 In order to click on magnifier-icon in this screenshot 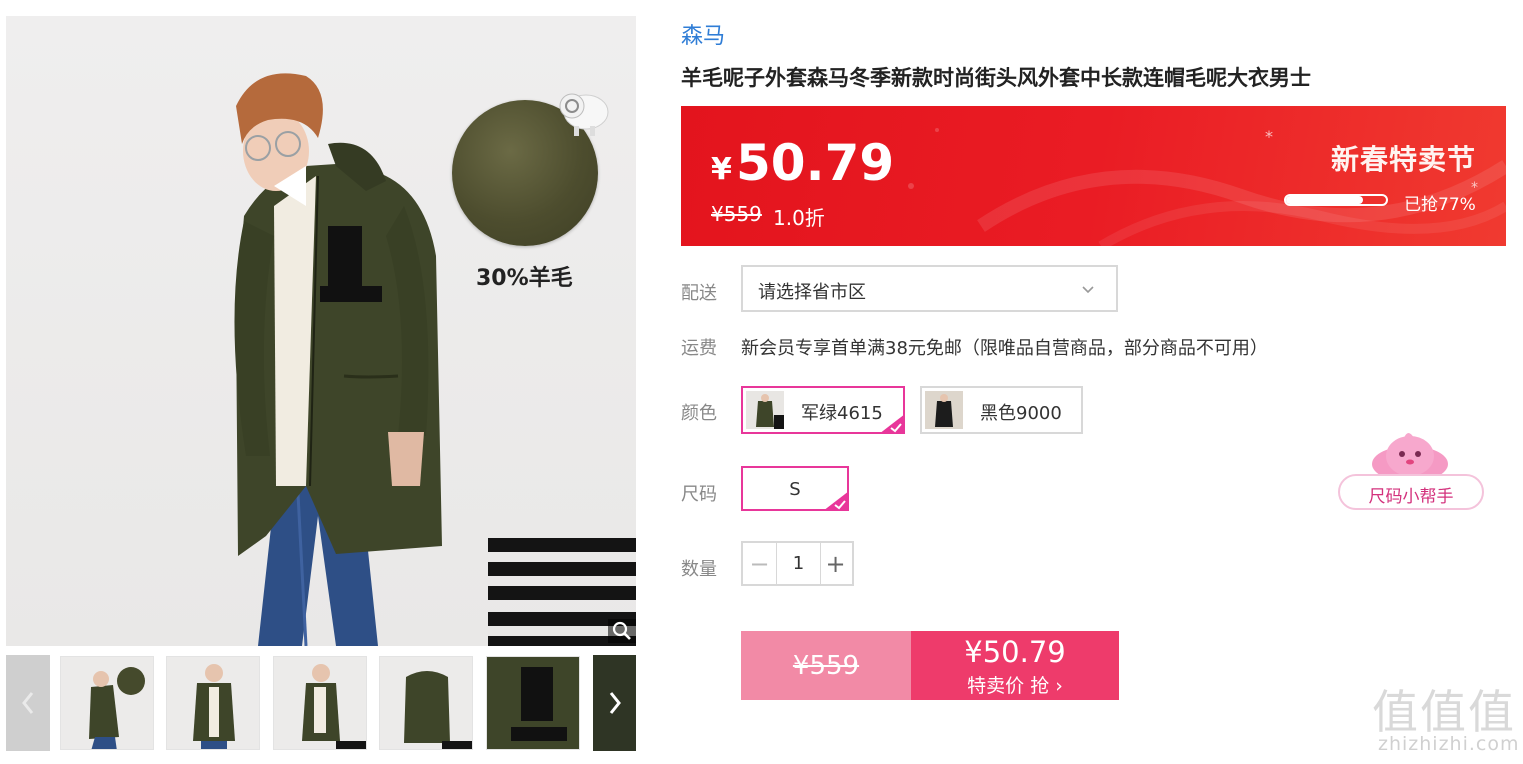, I will do `click(622, 631)`.